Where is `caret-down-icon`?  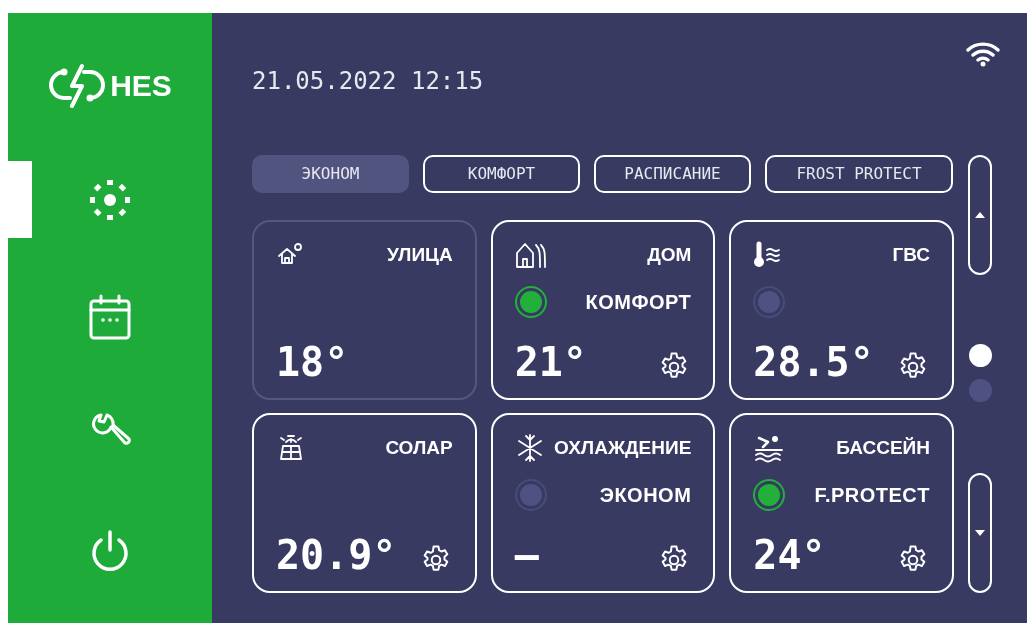 caret-down-icon is located at coordinates (980, 533).